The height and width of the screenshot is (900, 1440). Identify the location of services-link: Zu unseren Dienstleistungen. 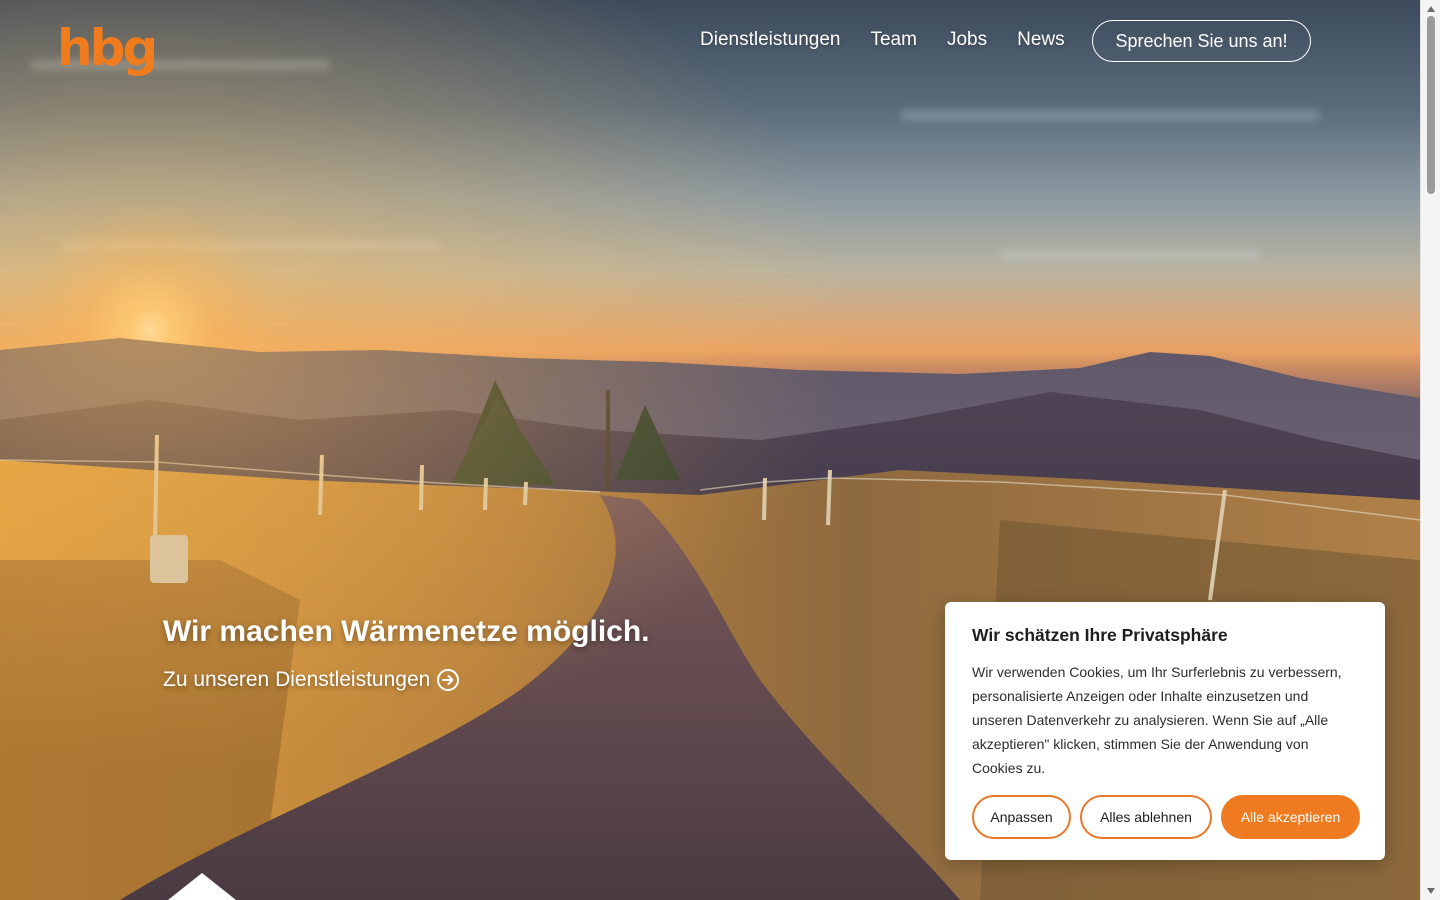
(311, 680).